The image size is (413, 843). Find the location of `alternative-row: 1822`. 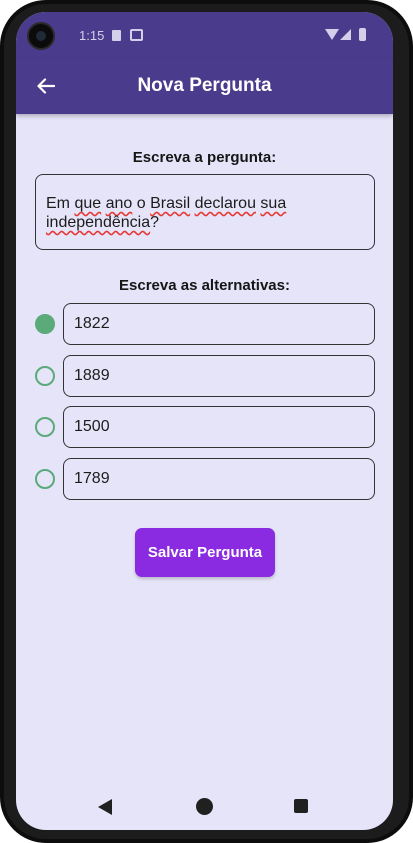

alternative-row: 1822 is located at coordinates (204, 324).